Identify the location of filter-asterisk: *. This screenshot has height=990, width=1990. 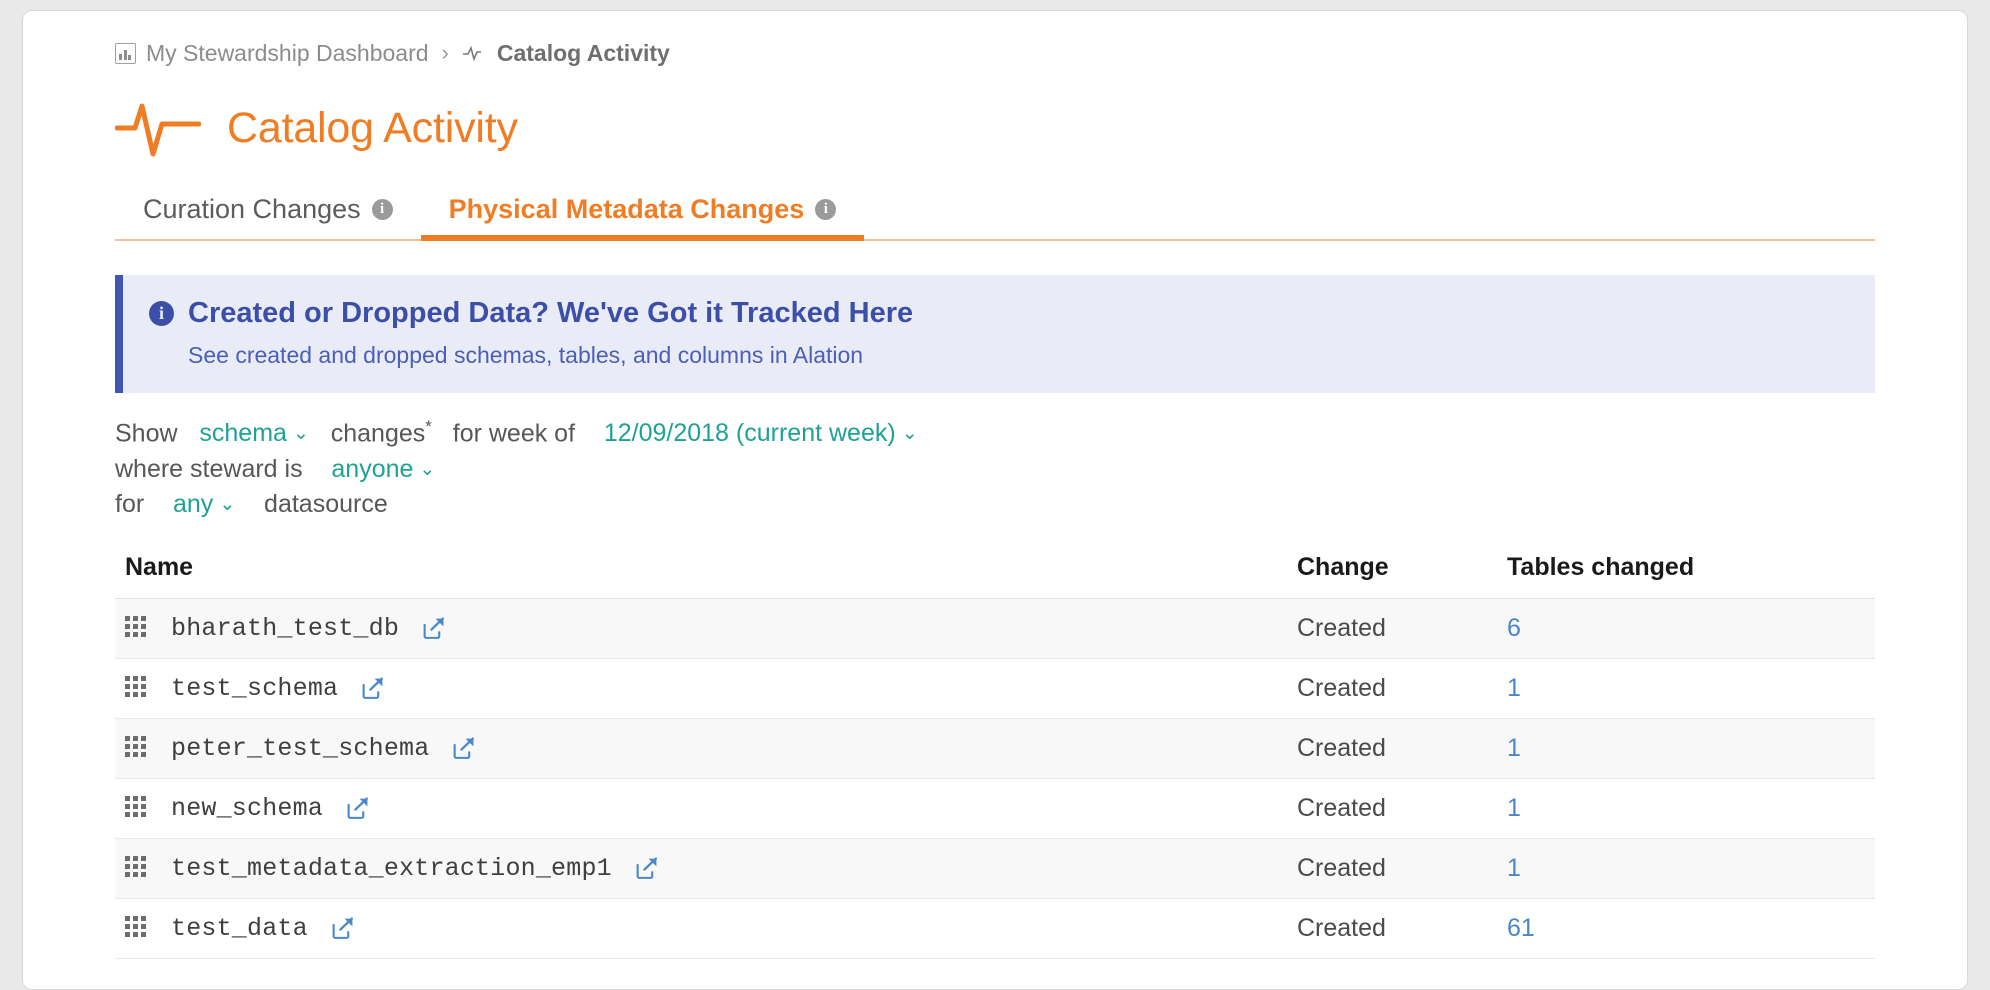
(428, 426).